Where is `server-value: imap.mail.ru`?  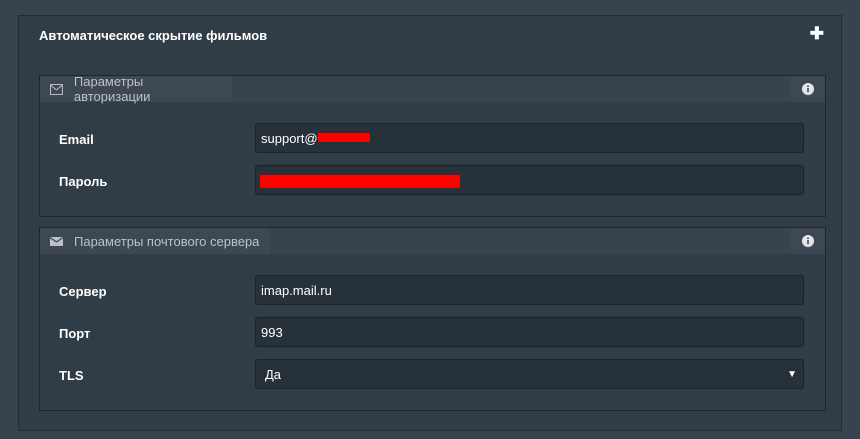
server-value: imap.mail.ru is located at coordinates (296, 290).